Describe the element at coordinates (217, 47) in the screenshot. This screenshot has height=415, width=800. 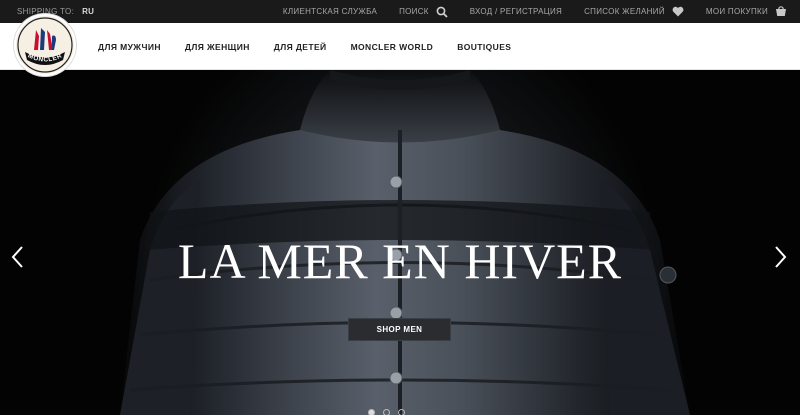
I see `nav-item-women: ДЛЯ ЖЕНЩИН` at that location.